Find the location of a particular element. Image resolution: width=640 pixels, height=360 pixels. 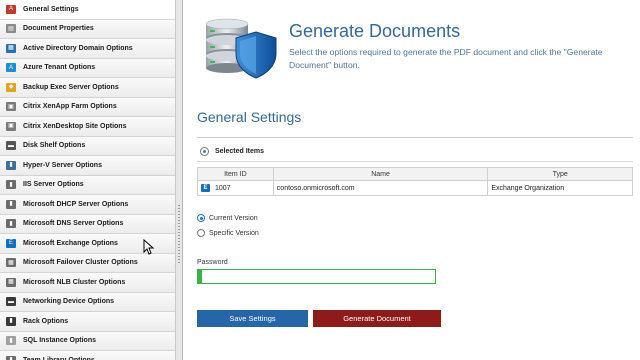

sidebar-item: ▮ Microsoft DNS Server Options is located at coordinates (87, 224).